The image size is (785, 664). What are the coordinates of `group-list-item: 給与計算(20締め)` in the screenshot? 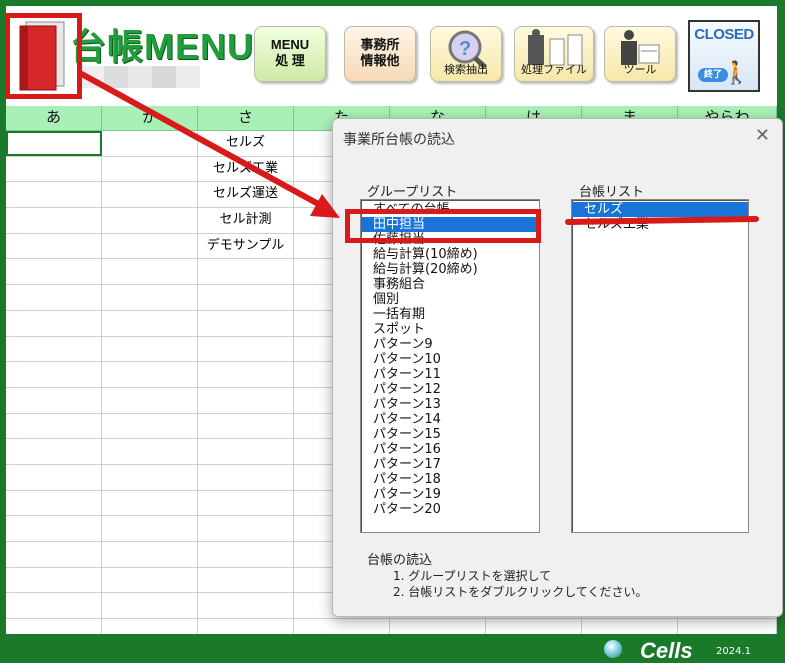 It's located at (450, 269).